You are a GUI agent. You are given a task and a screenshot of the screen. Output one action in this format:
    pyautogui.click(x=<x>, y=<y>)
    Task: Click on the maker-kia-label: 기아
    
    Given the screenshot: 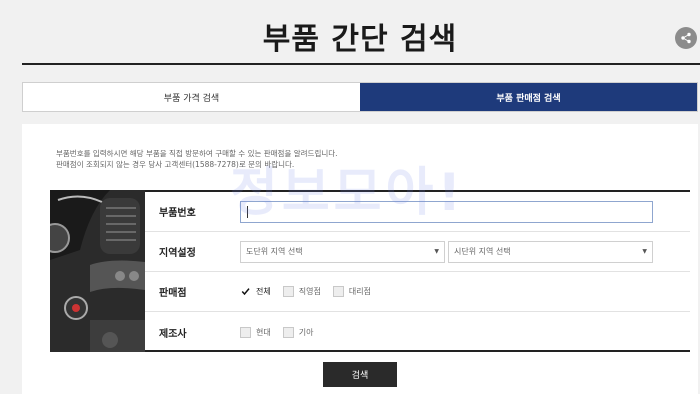 What is the action you would take?
    pyautogui.click(x=306, y=332)
    